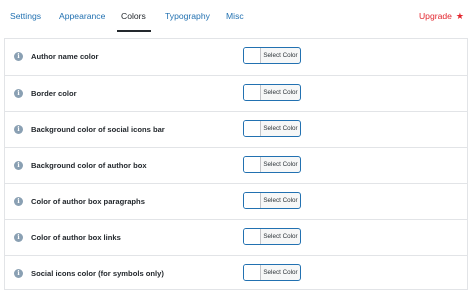 Image resolution: width=474 pixels, height=295 pixels. Describe the element at coordinates (98, 129) in the screenshot. I see `setting-label: Background color of social icons bar` at that location.